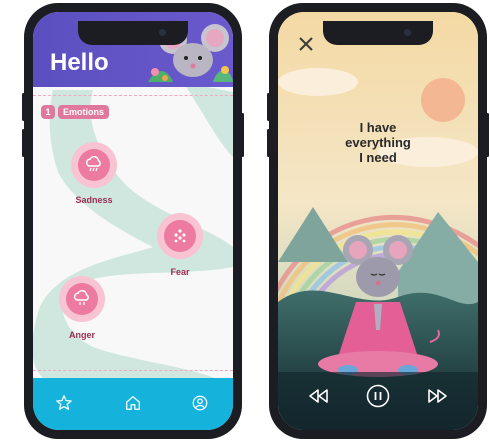 The image size is (490, 443). I want to click on close-icon, so click(306, 44).